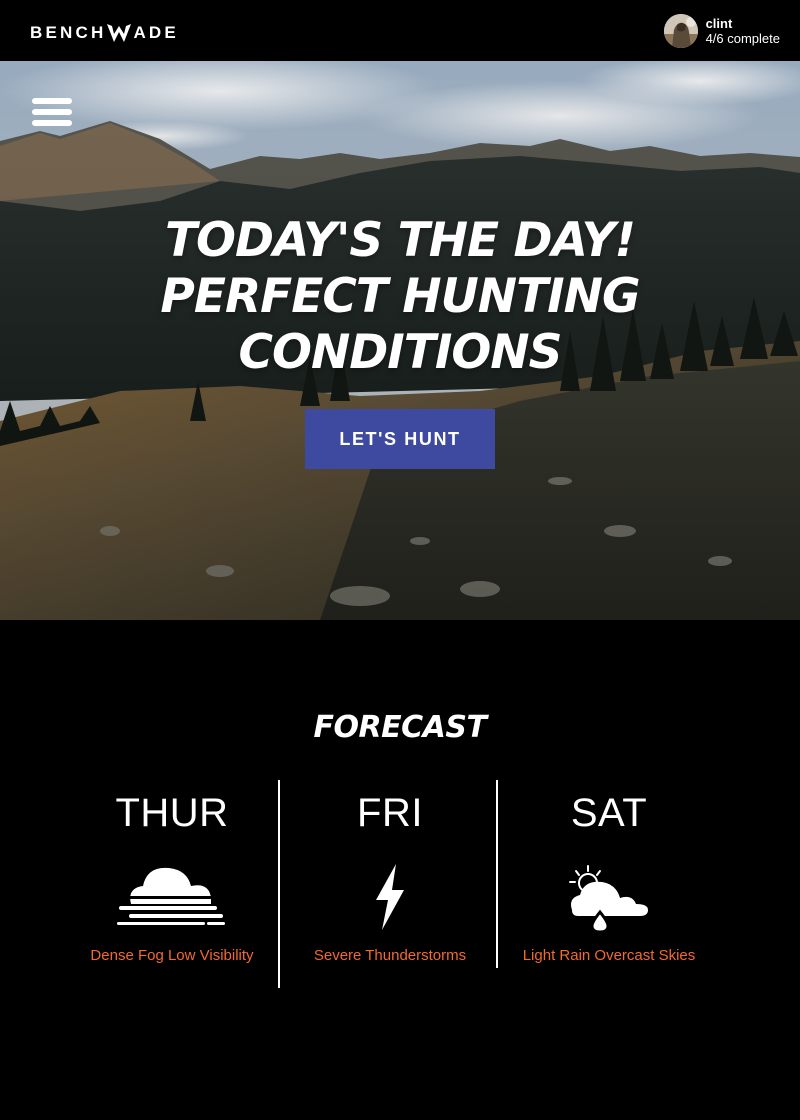 The image size is (800, 1120). I want to click on user-progress: 4/6 complete, so click(742, 38).